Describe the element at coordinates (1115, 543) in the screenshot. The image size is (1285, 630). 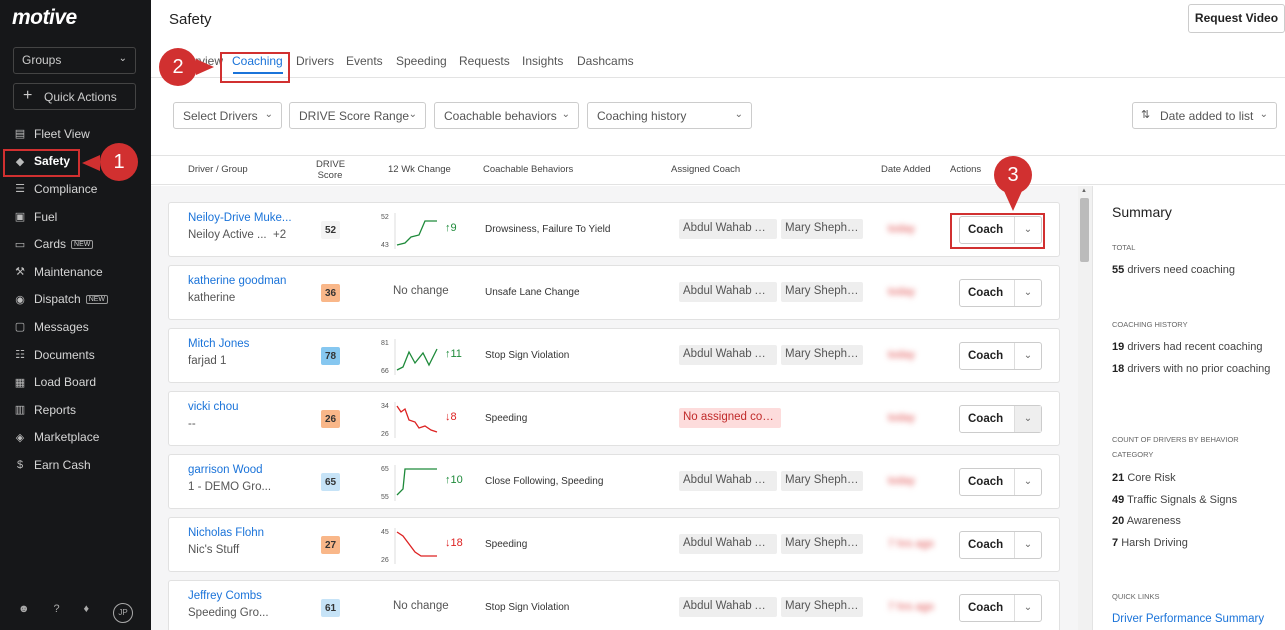
I see `category-count: 7` at that location.